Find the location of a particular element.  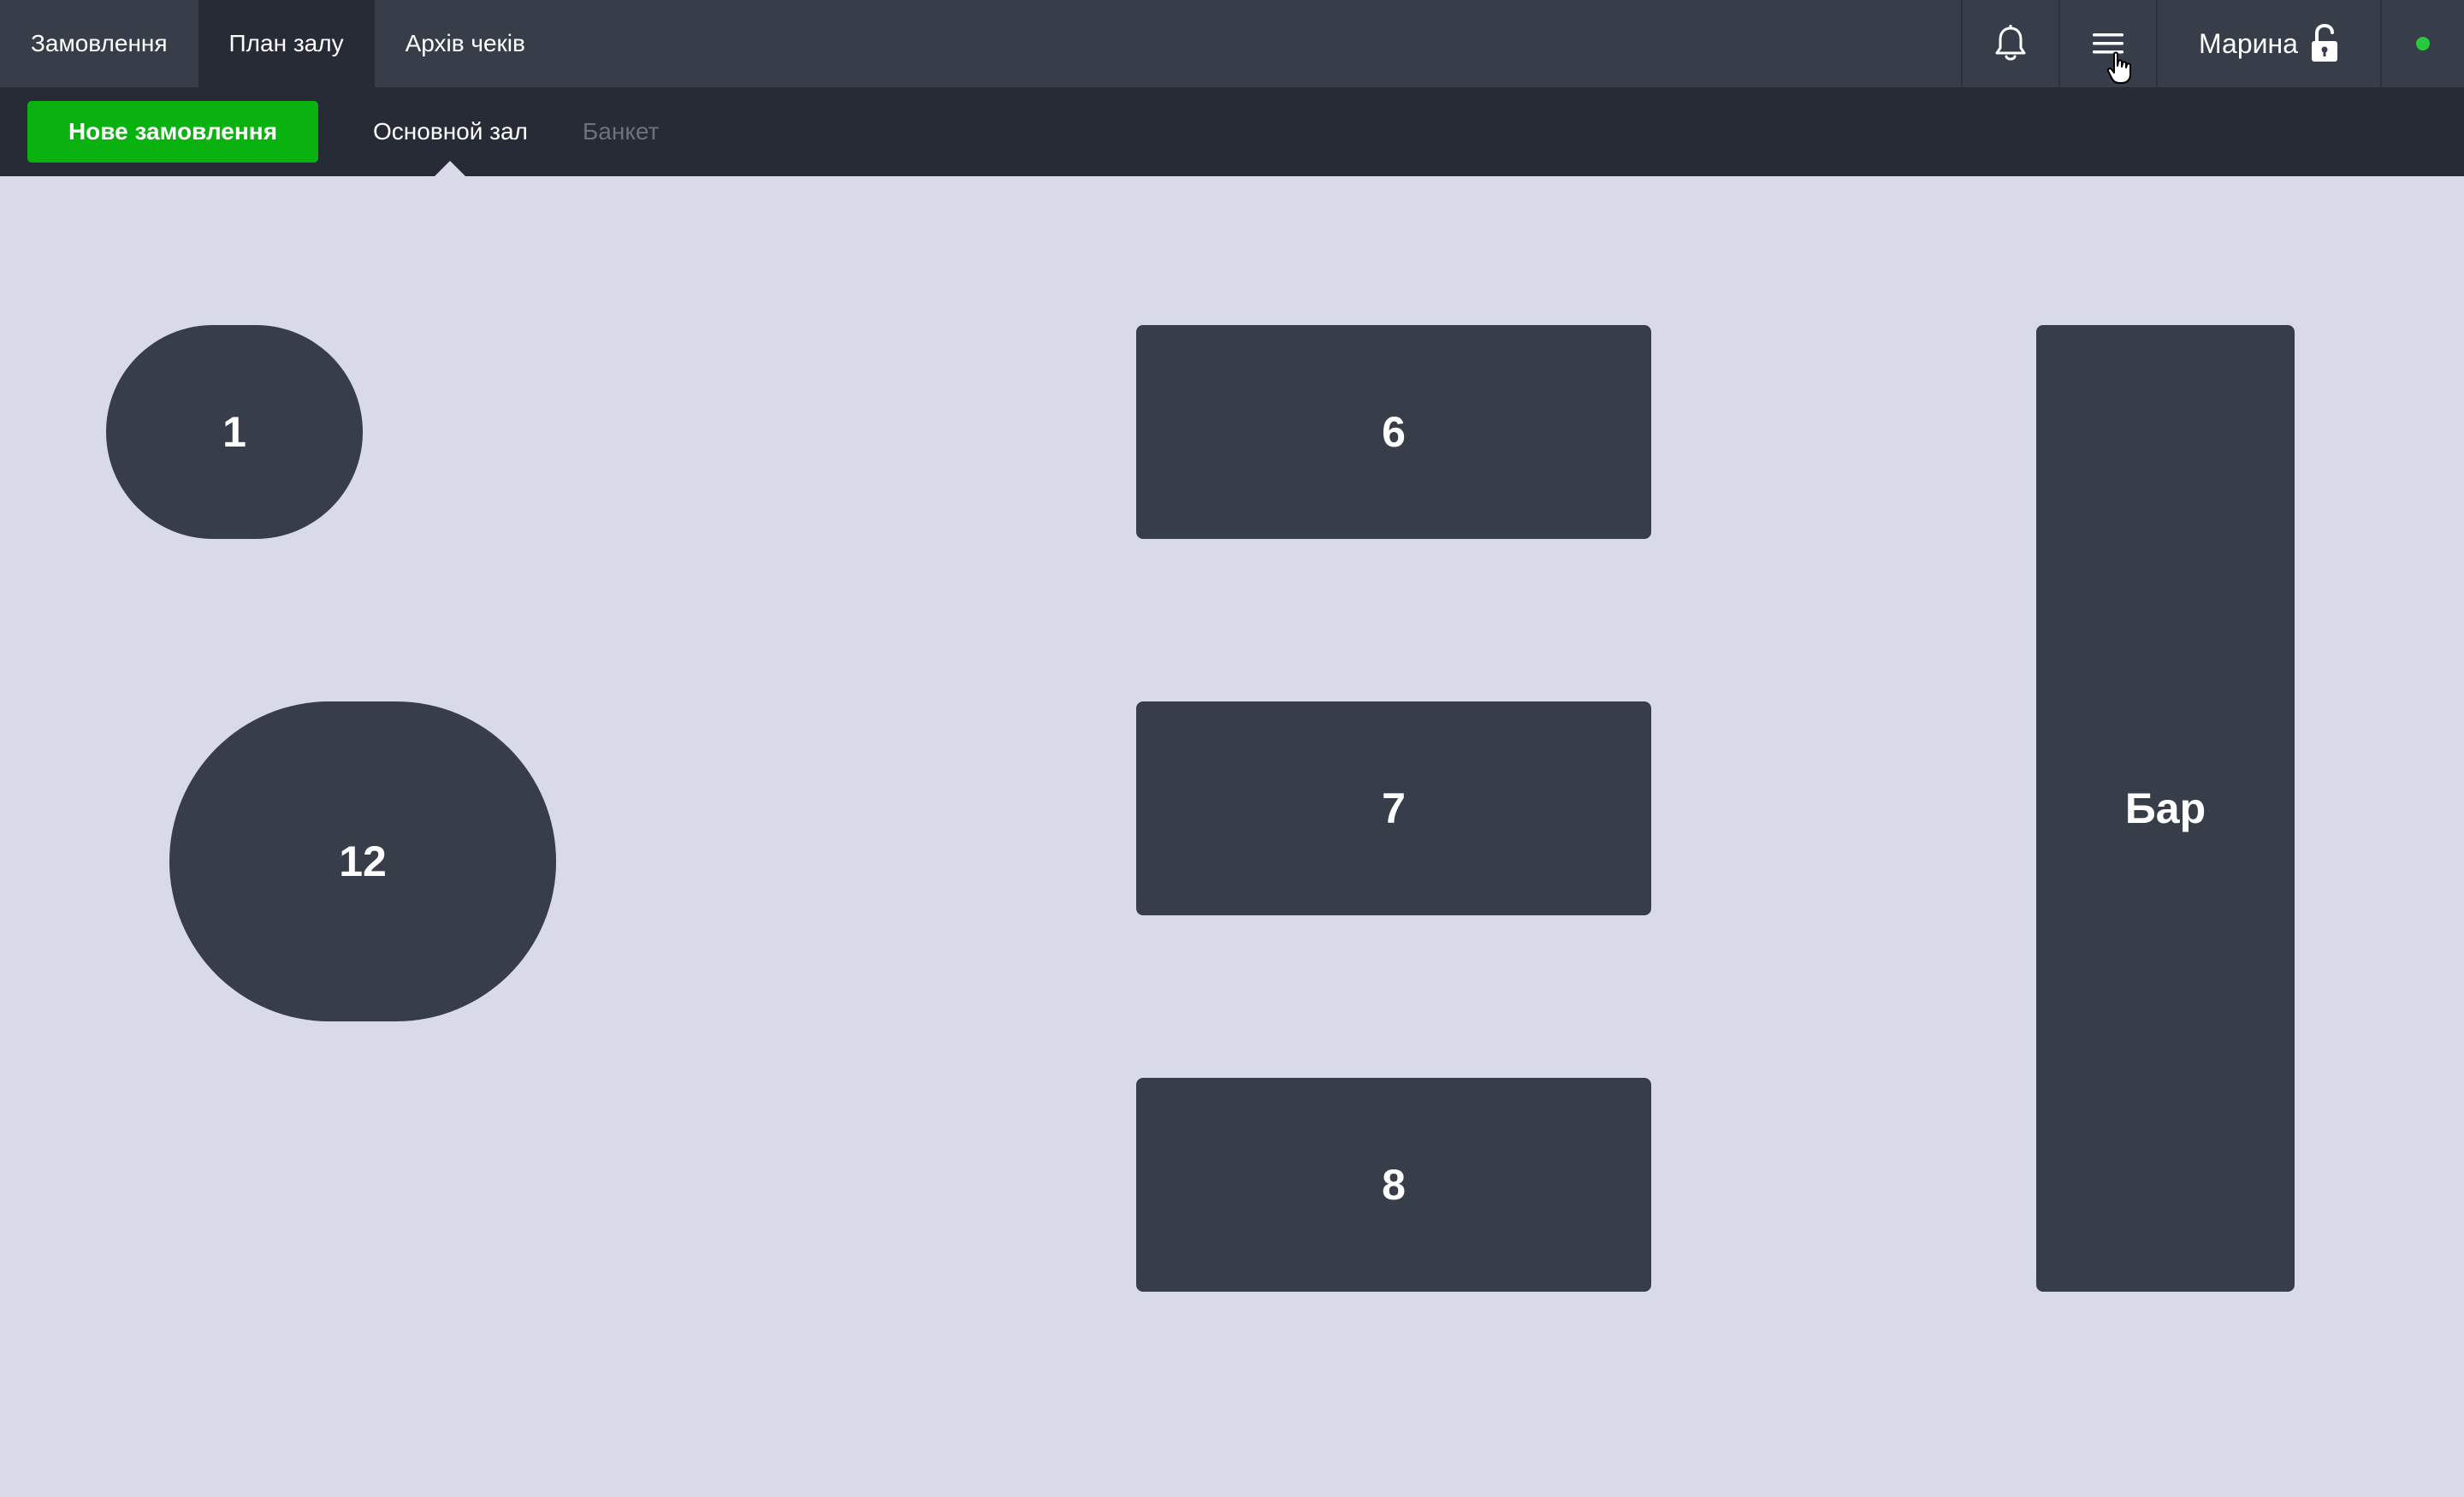

table-label: Бар is located at coordinates (2165, 808).